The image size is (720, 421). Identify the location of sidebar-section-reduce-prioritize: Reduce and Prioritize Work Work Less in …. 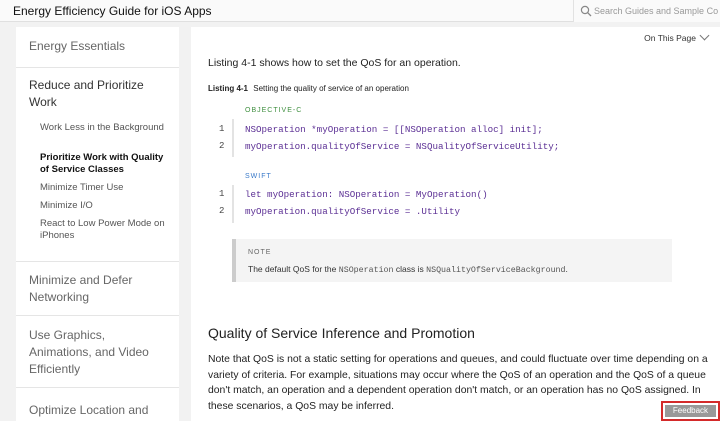
(97, 165).